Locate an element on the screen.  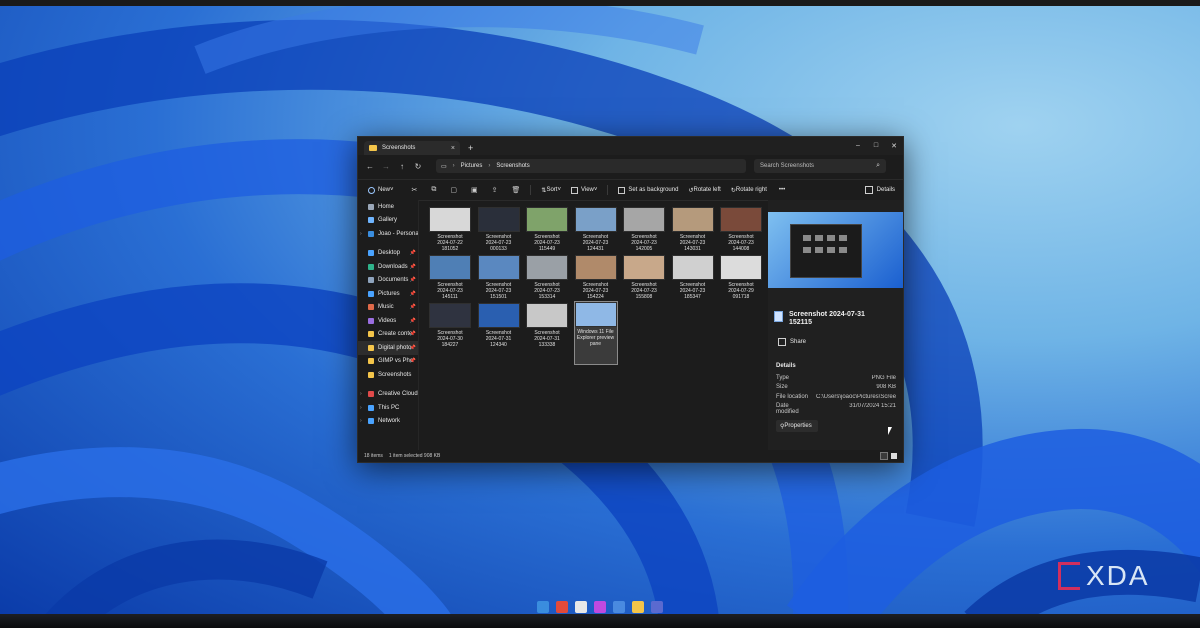
minimize-button: – is located at coordinates (858, 146).